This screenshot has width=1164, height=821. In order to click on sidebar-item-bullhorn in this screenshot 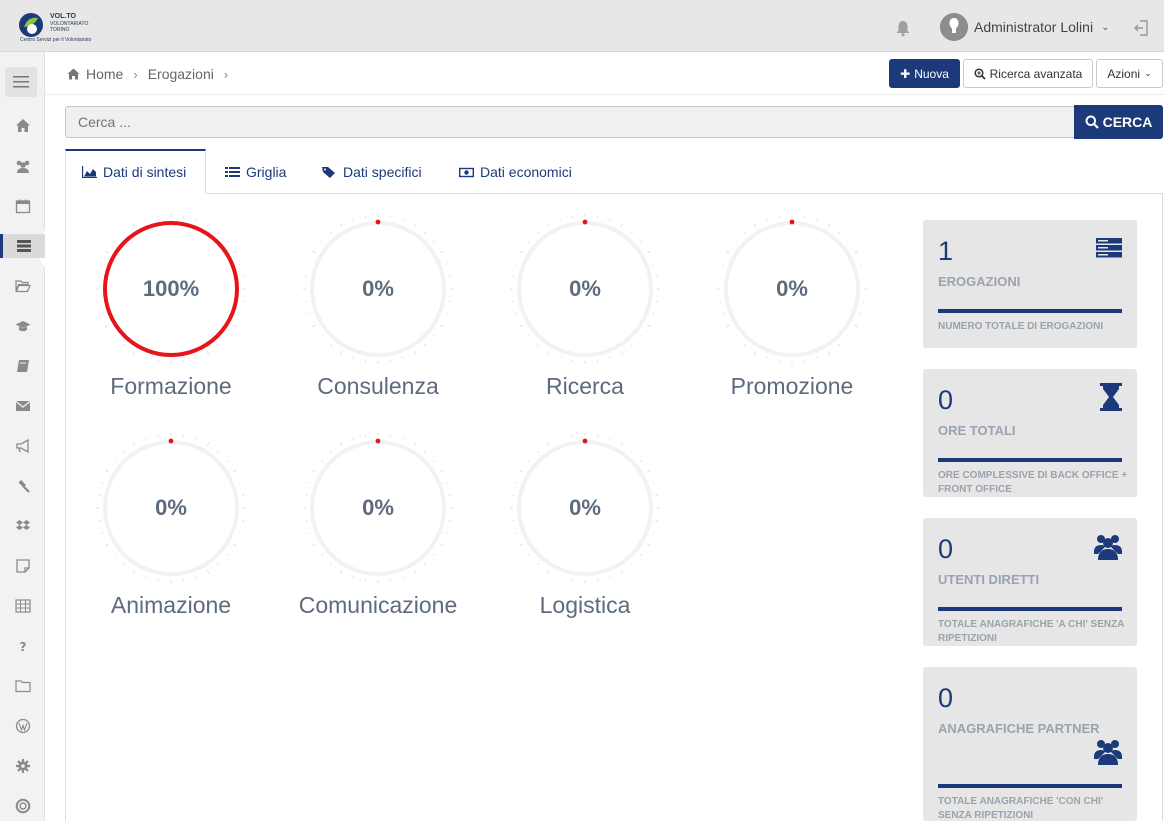, I will do `click(22, 446)`.